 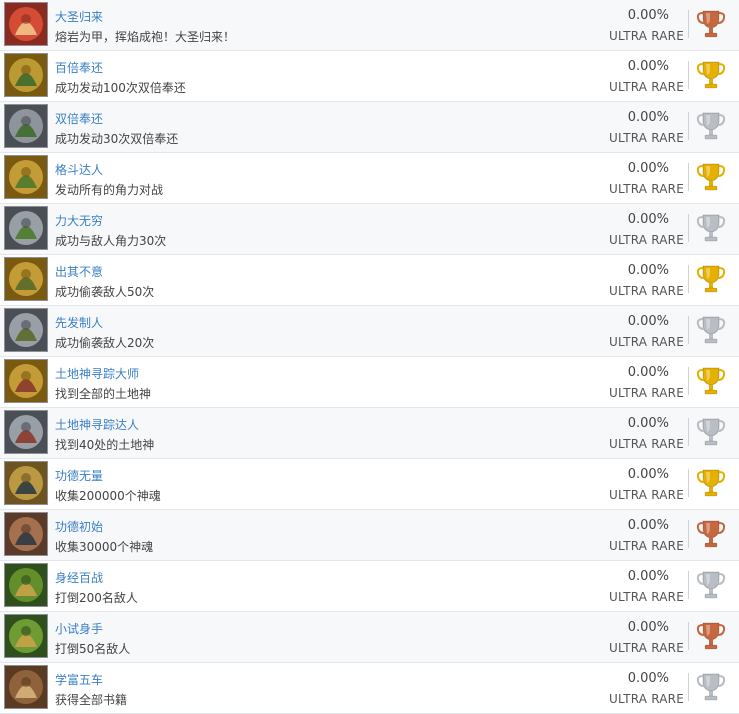 What do you see at coordinates (105, 292) in the screenshot?
I see `achievement-description: 成功偷袭敌人50次` at bounding box center [105, 292].